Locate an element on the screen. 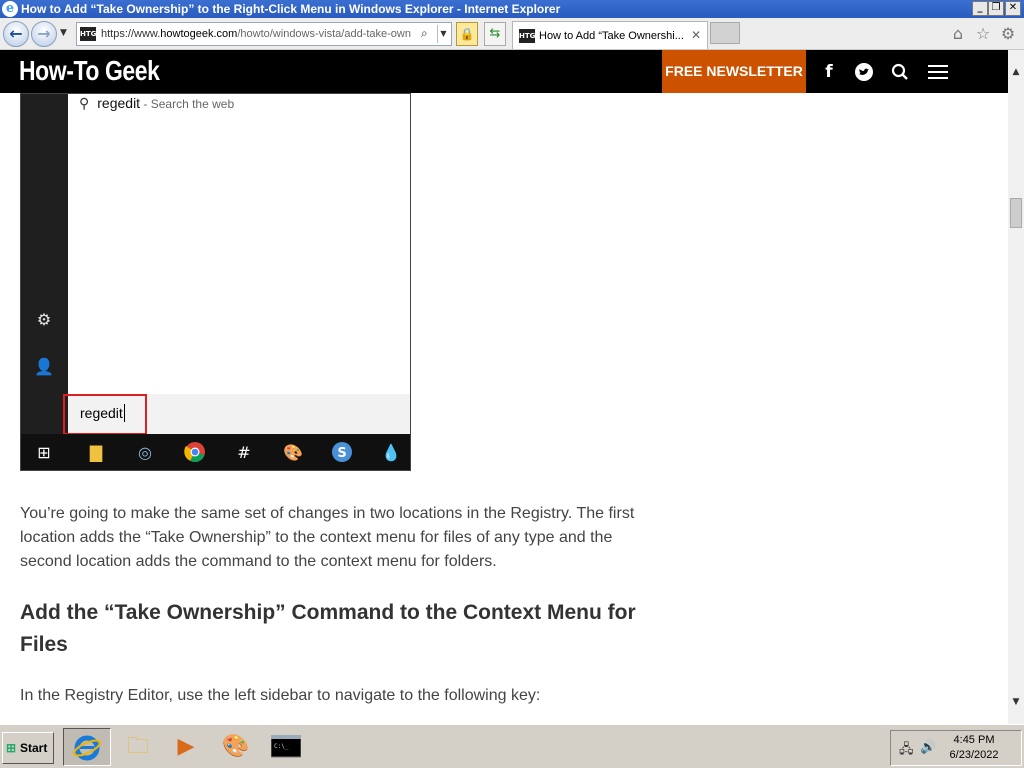 Image resolution: width=1024 pixels, height=776 pixels. scroll-up-arrow-icon: ▲ is located at coordinates (1016, 72).